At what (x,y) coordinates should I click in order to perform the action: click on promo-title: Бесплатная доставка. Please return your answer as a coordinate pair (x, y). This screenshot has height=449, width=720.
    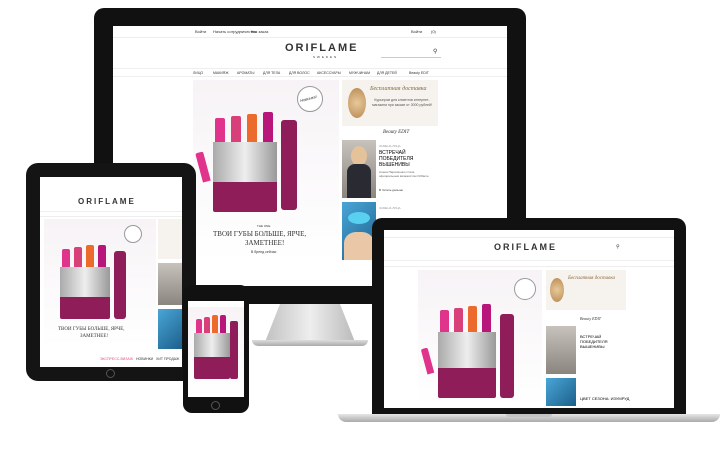
    Looking at the image, I should click on (398, 89).